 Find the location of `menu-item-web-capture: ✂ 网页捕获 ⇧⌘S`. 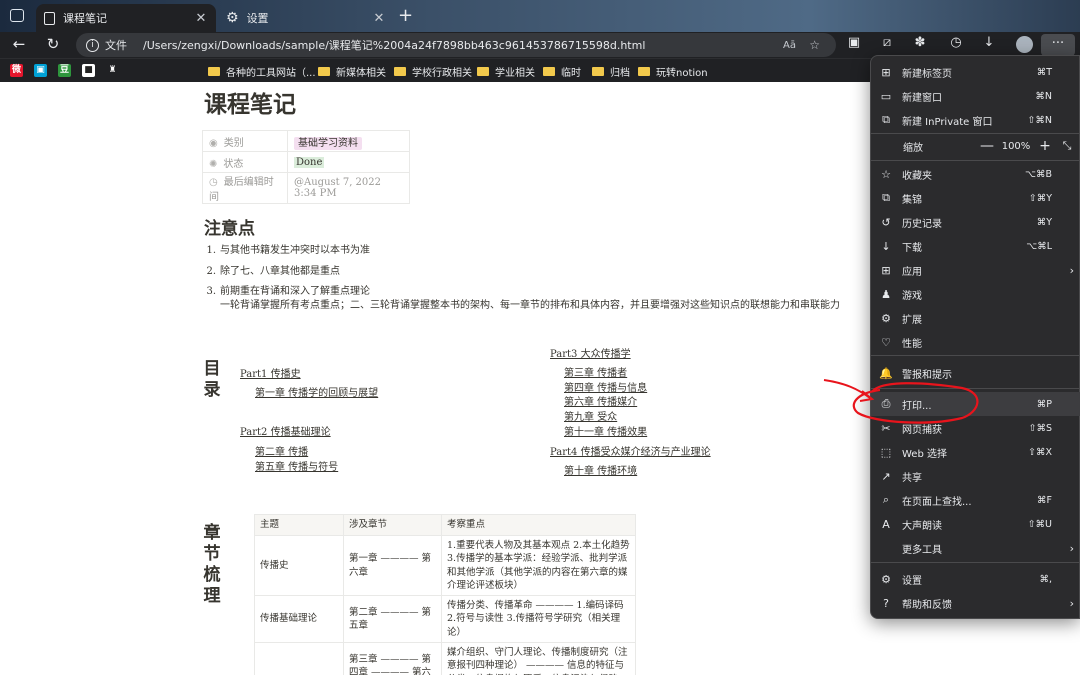

menu-item-web-capture: ✂ 网页捕获 ⇧⌘S is located at coordinates (975, 428).